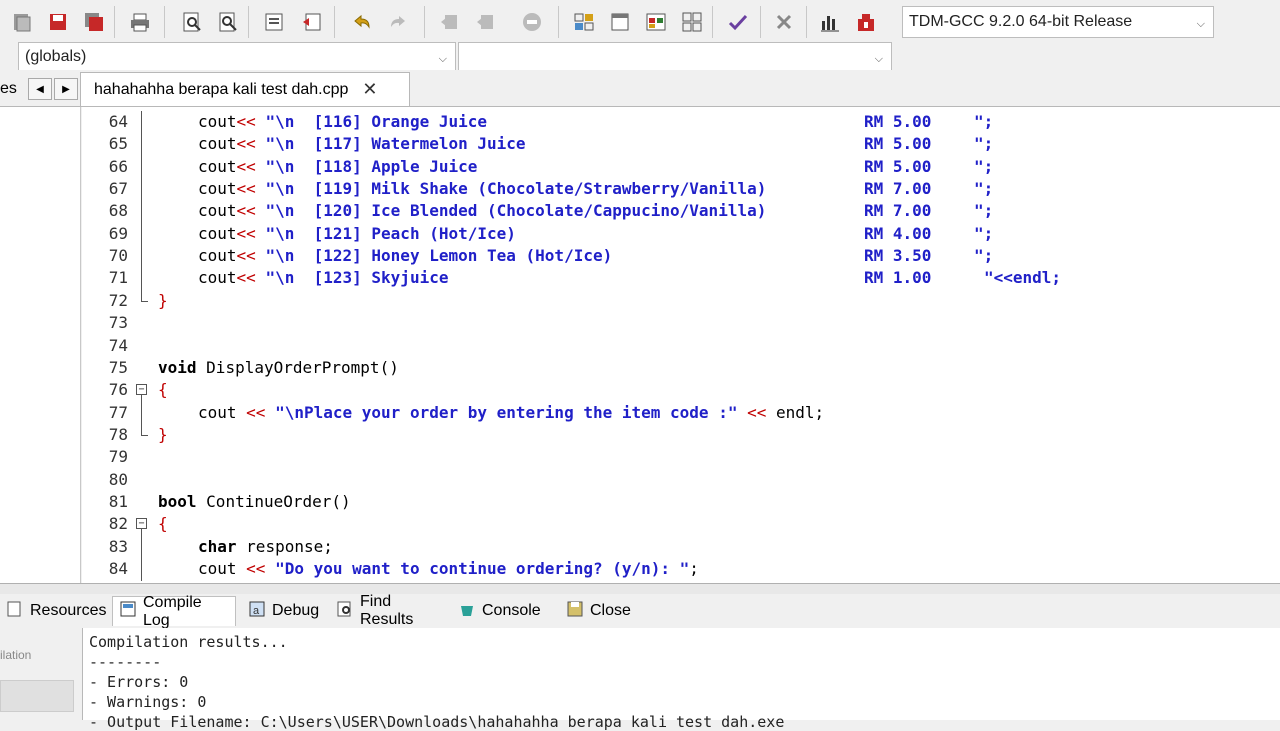 This screenshot has height=731, width=1280. What do you see at coordinates (681, 480) in the screenshot?
I see `code-line: 80` at bounding box center [681, 480].